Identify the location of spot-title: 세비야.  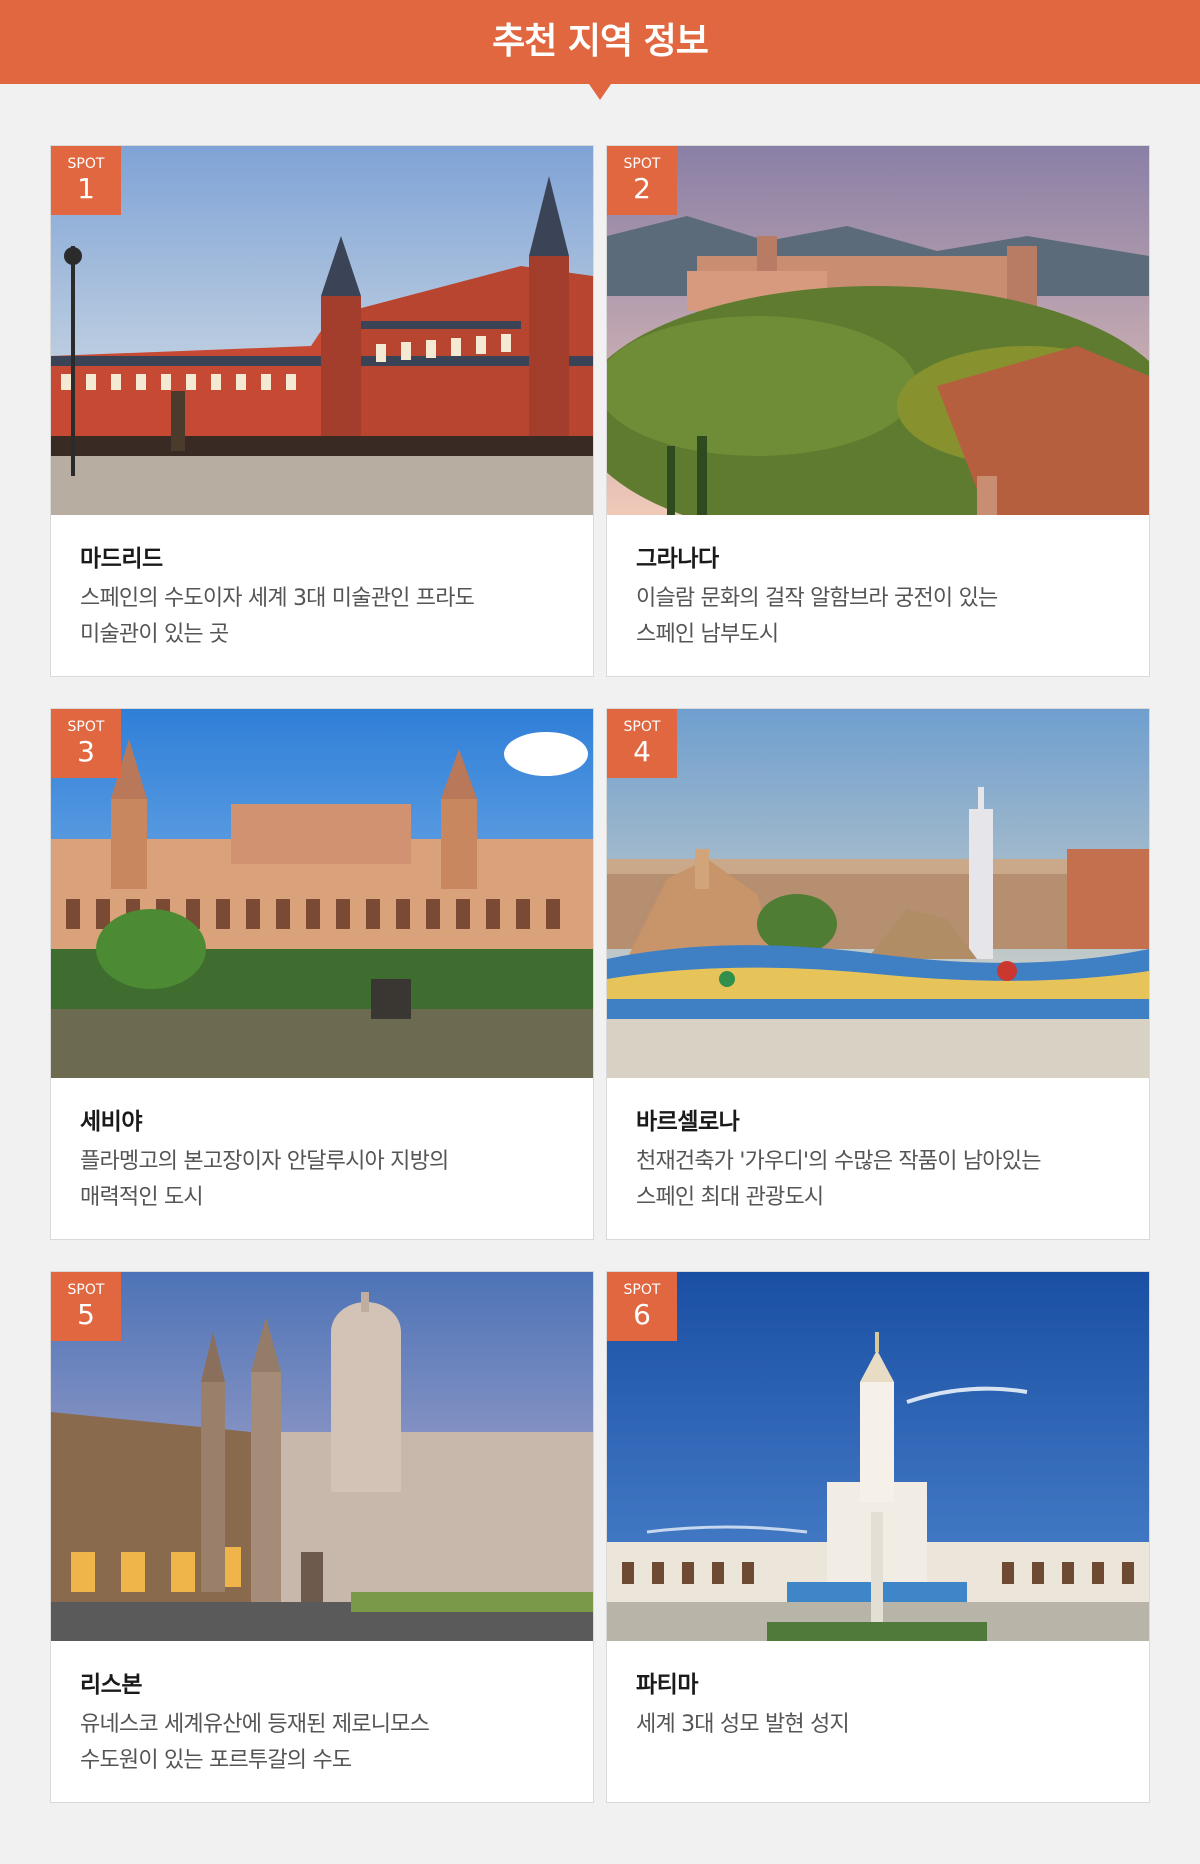
(111, 1122).